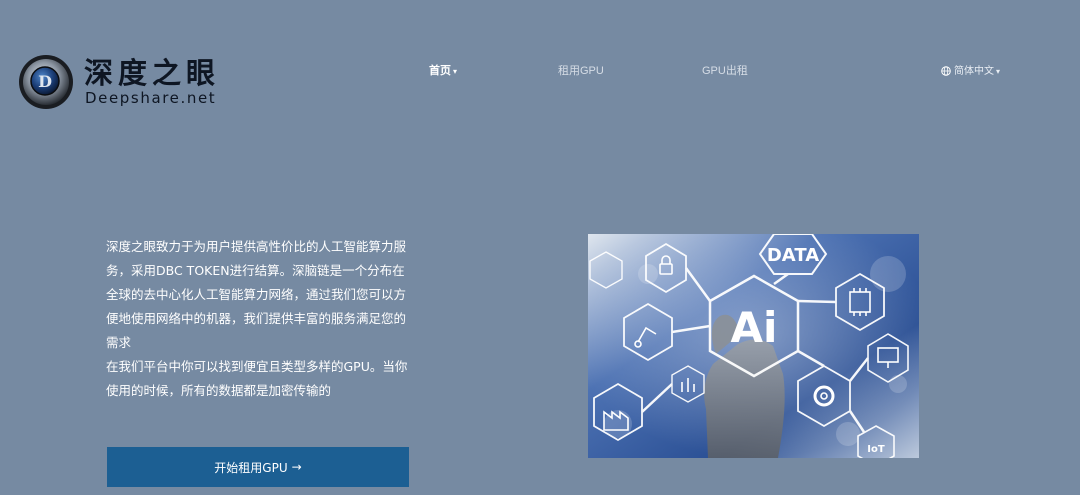 This screenshot has width=1080, height=495. I want to click on eye-logo-icon: D, so click(46, 82).